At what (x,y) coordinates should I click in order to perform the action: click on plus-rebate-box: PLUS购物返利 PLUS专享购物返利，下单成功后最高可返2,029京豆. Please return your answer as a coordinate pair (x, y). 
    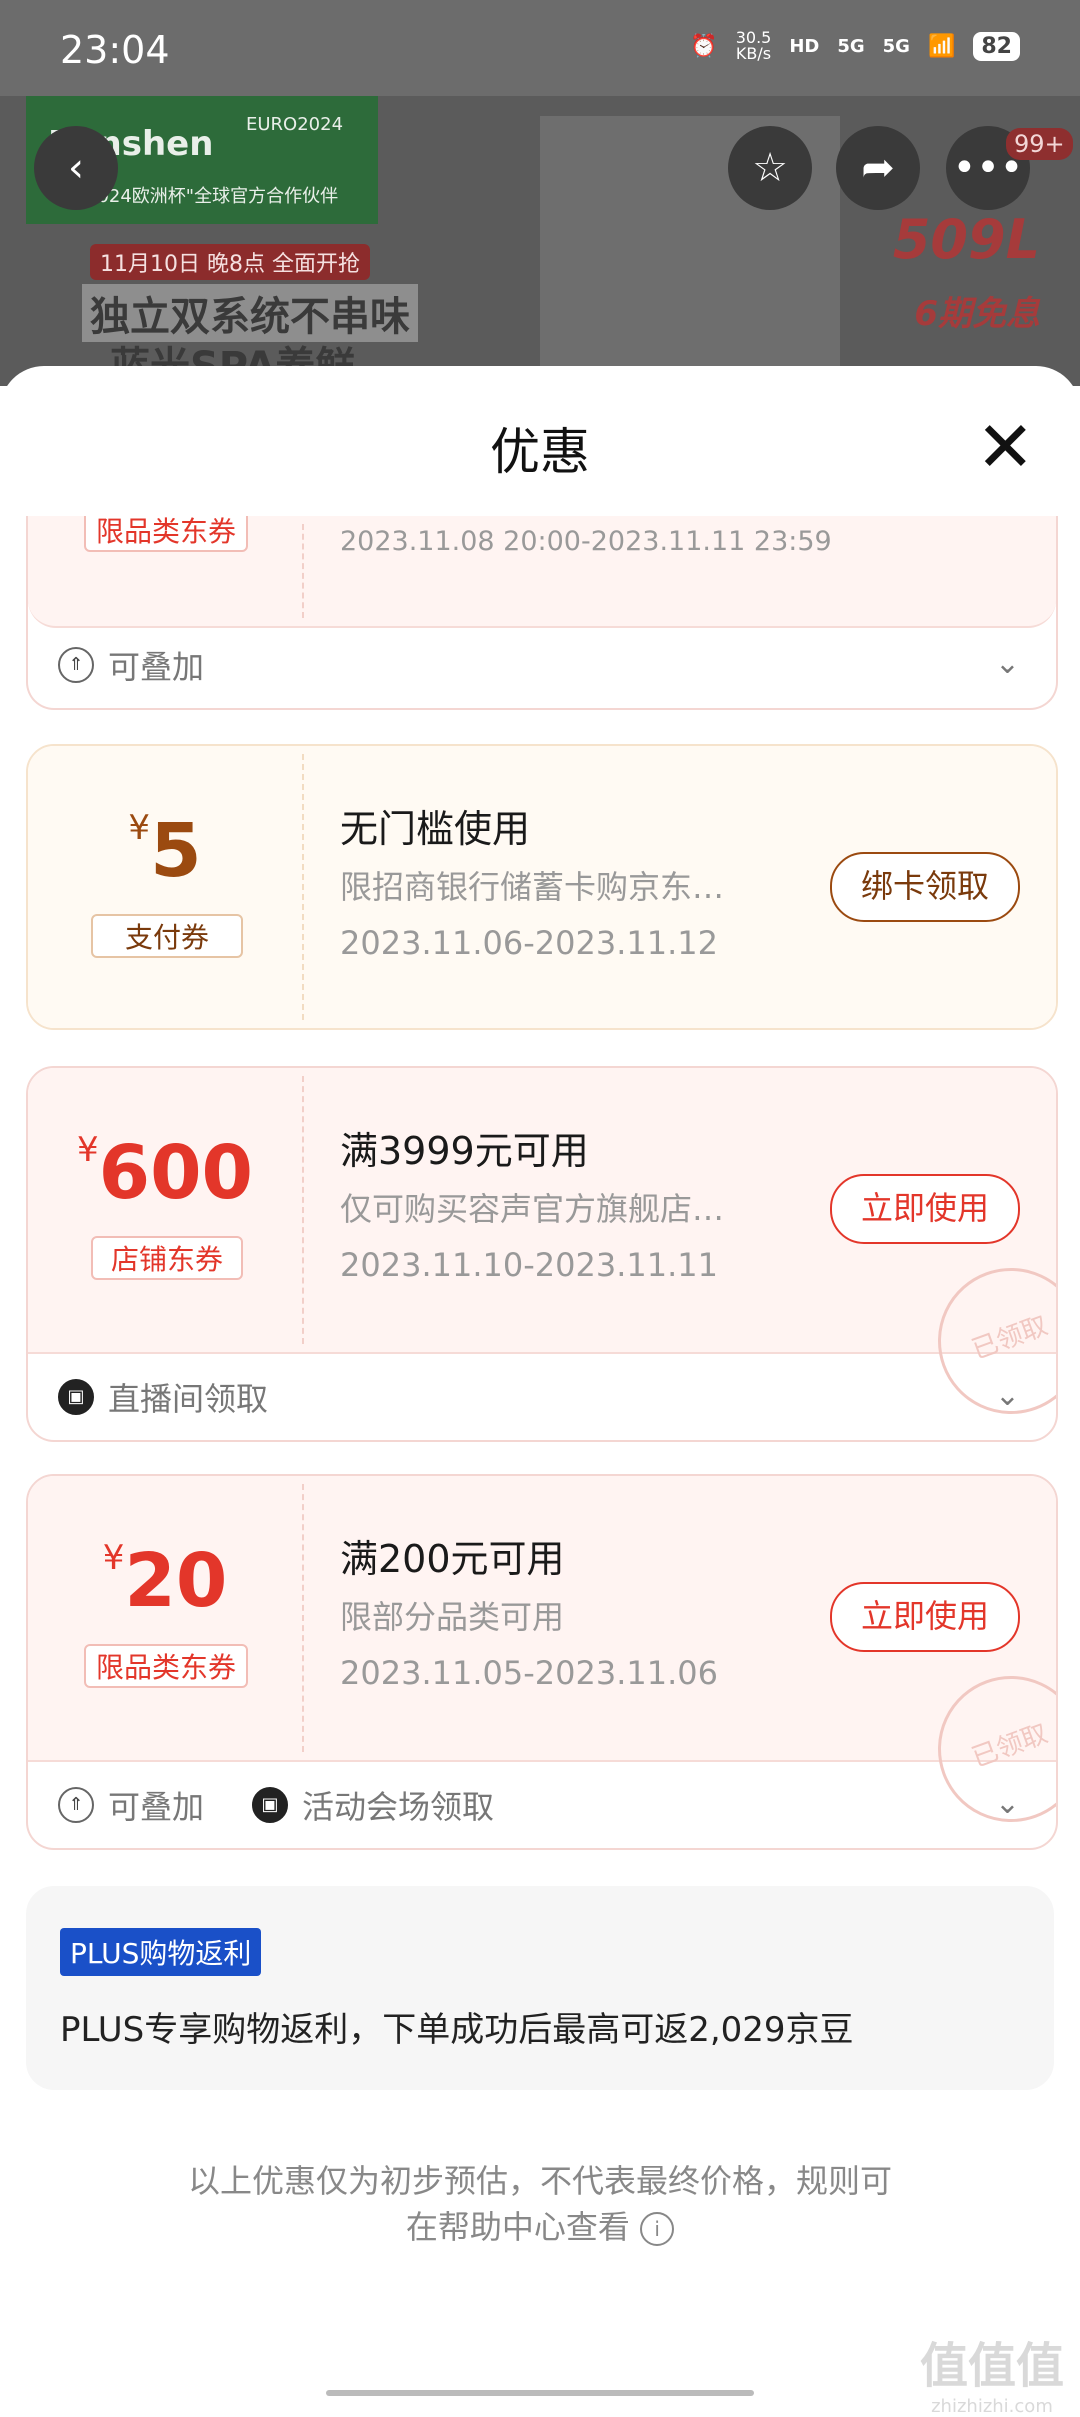
    Looking at the image, I should click on (540, 1988).